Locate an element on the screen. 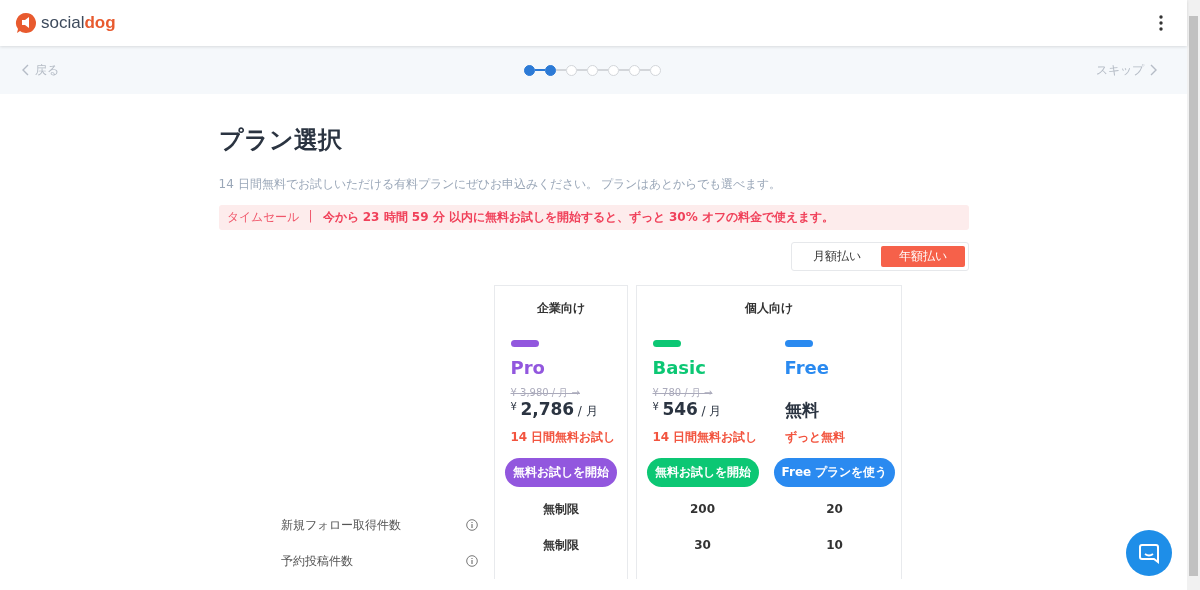 The width and height of the screenshot is (1200, 590). plan-name: Pro is located at coordinates (528, 367).